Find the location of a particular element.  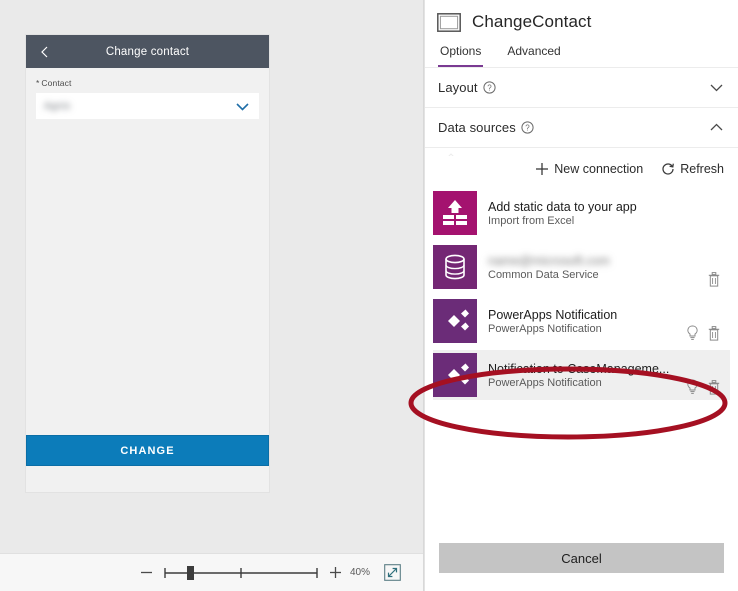

panel-title: ChangeContact is located at coordinates (532, 21).